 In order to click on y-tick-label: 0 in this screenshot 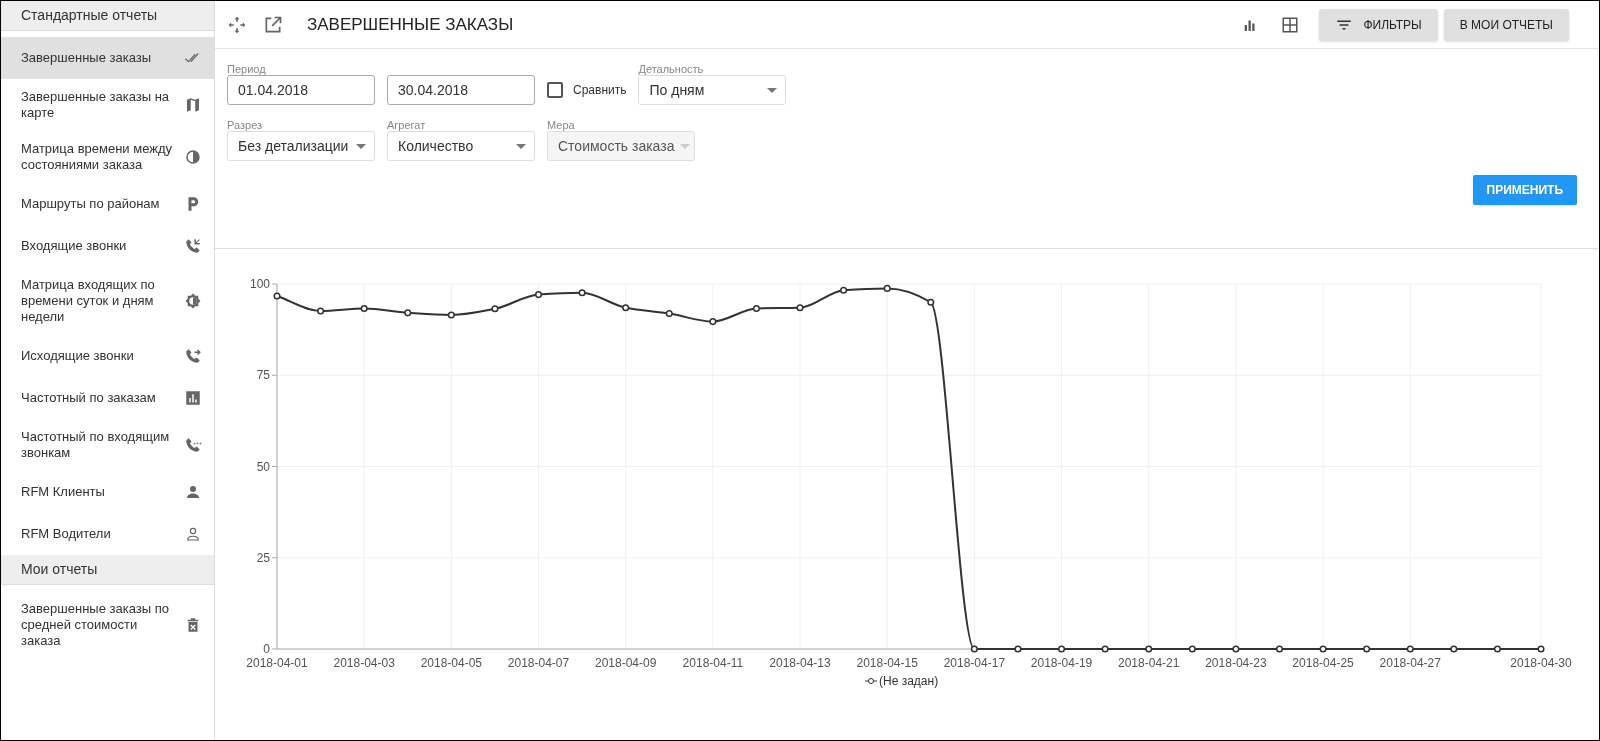, I will do `click(266, 649)`.